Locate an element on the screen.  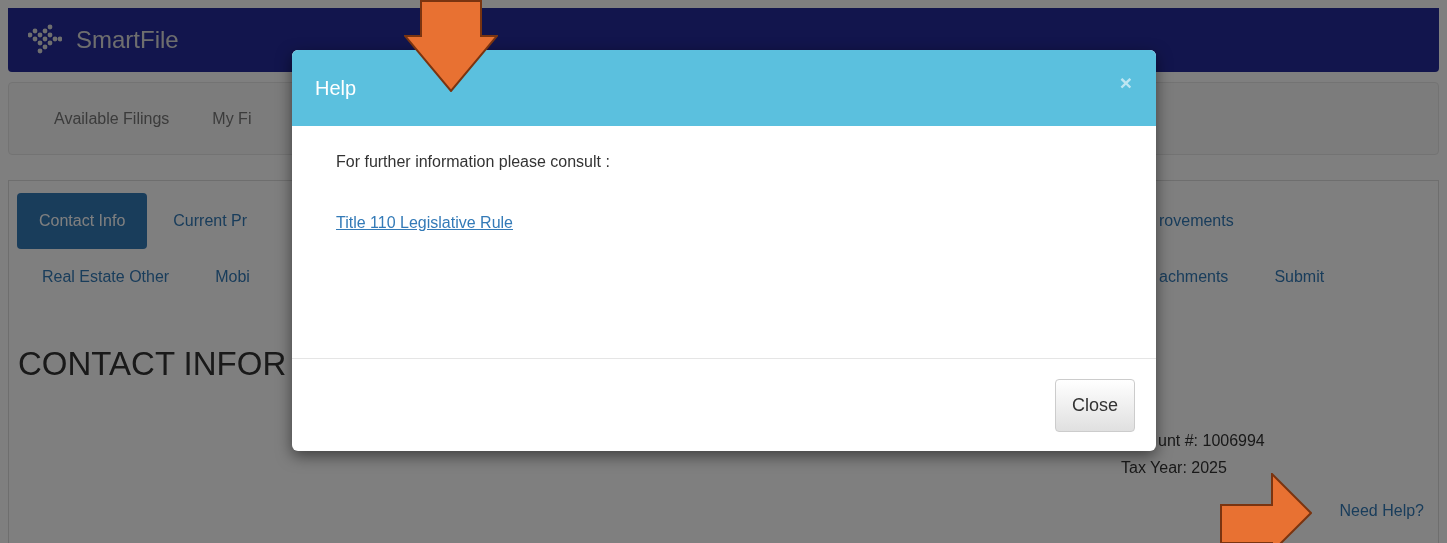
page-heading: CONTACT INFOR is located at coordinates (153, 363).